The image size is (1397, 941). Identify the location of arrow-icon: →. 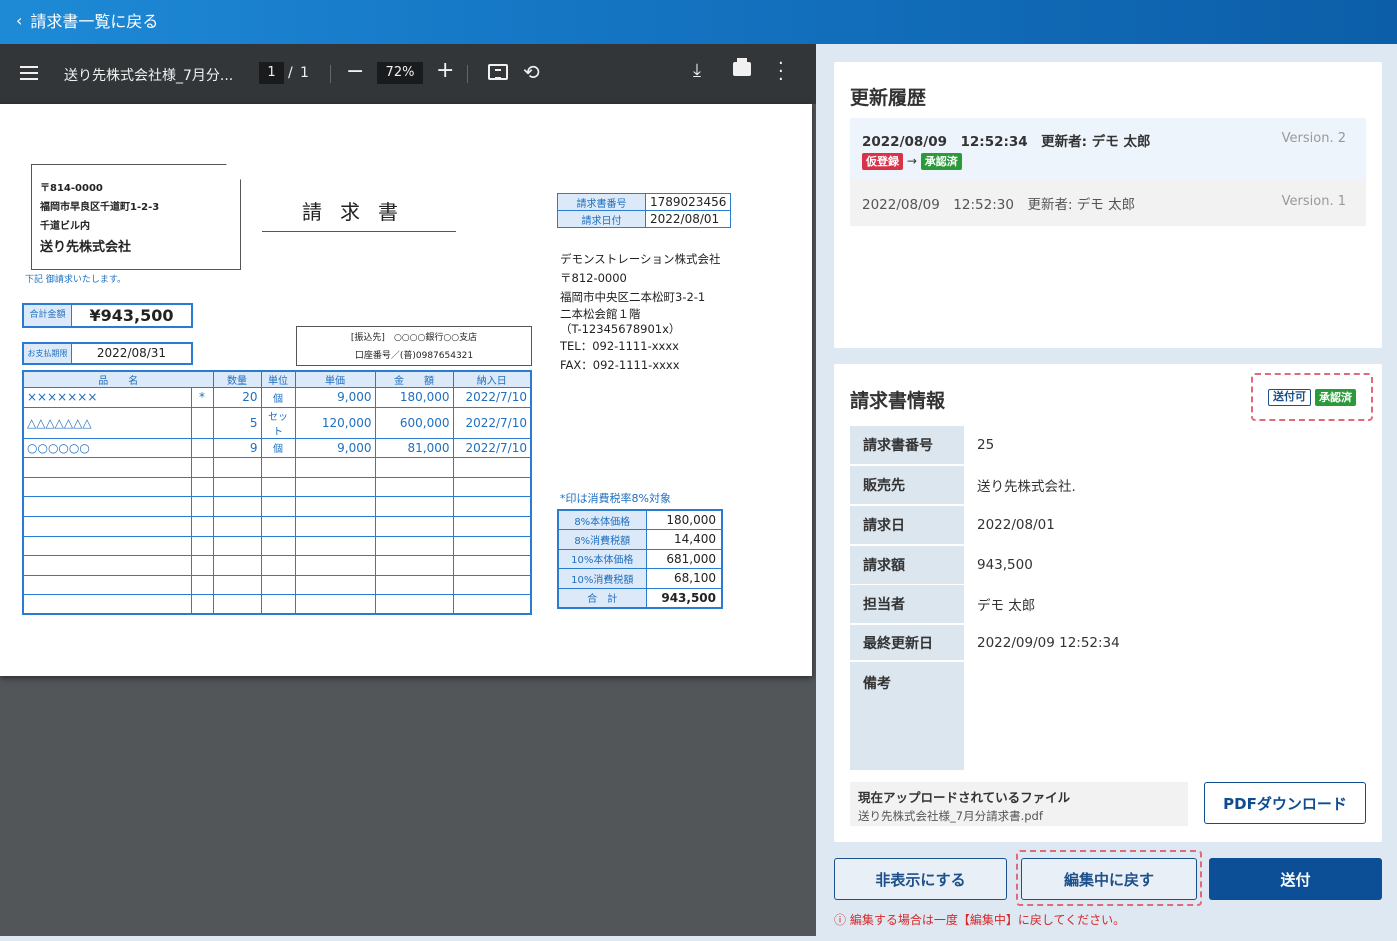
(911, 161).